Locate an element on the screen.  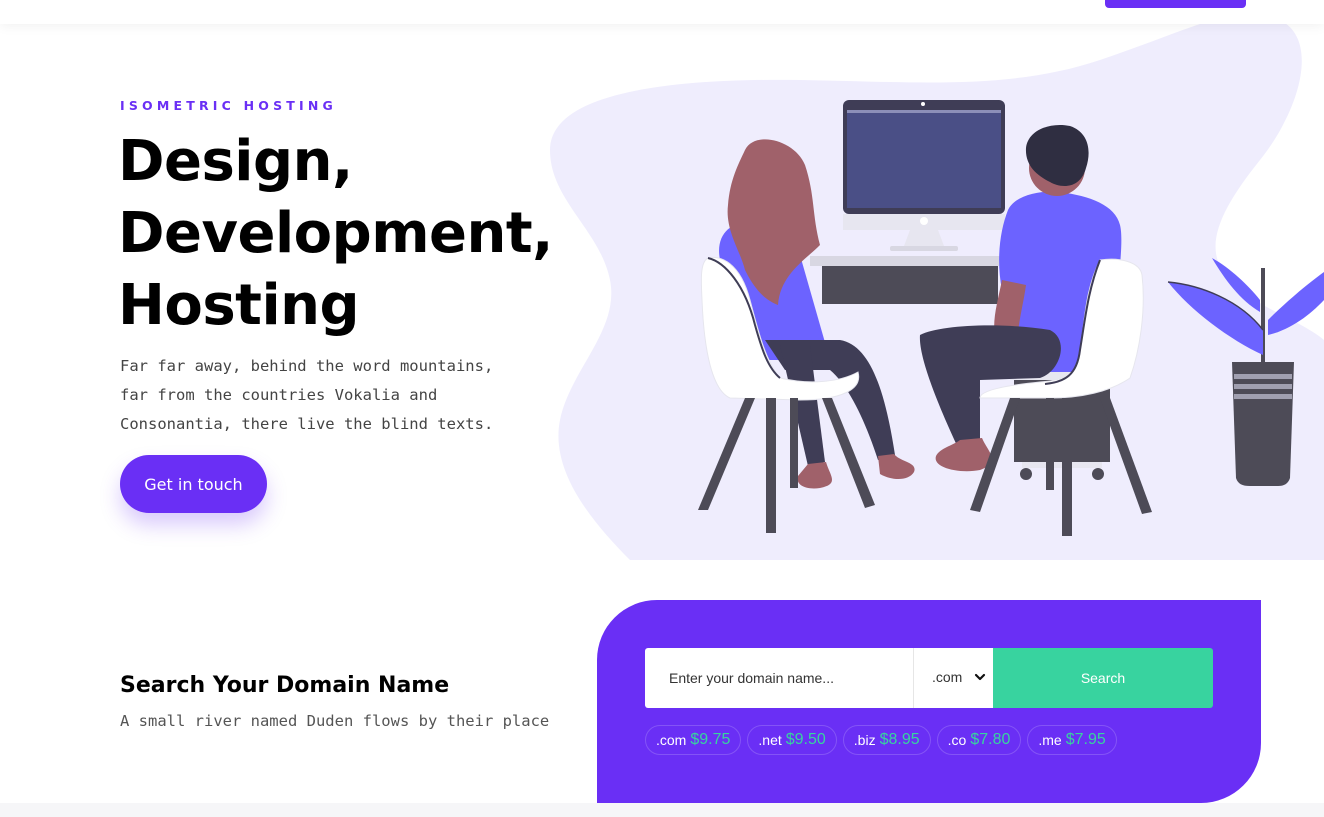
hero-eyebrow: ISOMETRIC HOSTING is located at coordinates (228, 105).